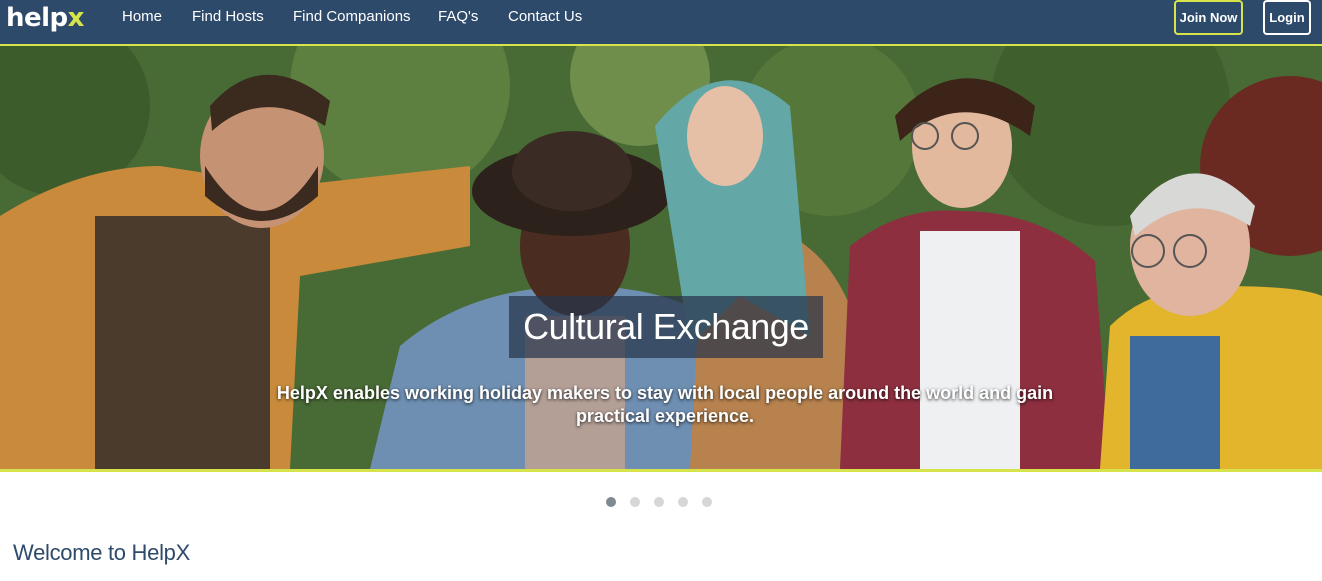  Describe the element at coordinates (666, 327) in the screenshot. I see `hero-title: Cultural Exchange` at that location.